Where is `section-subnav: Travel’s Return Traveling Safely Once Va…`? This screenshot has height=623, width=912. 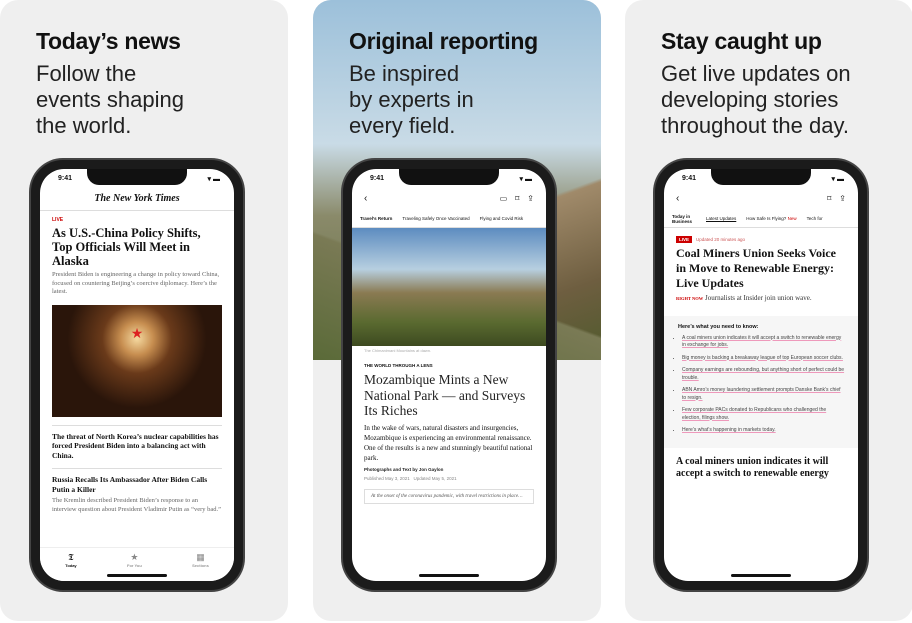
section-subnav: Travel’s Return Traveling Safely Once Va… is located at coordinates (449, 219).